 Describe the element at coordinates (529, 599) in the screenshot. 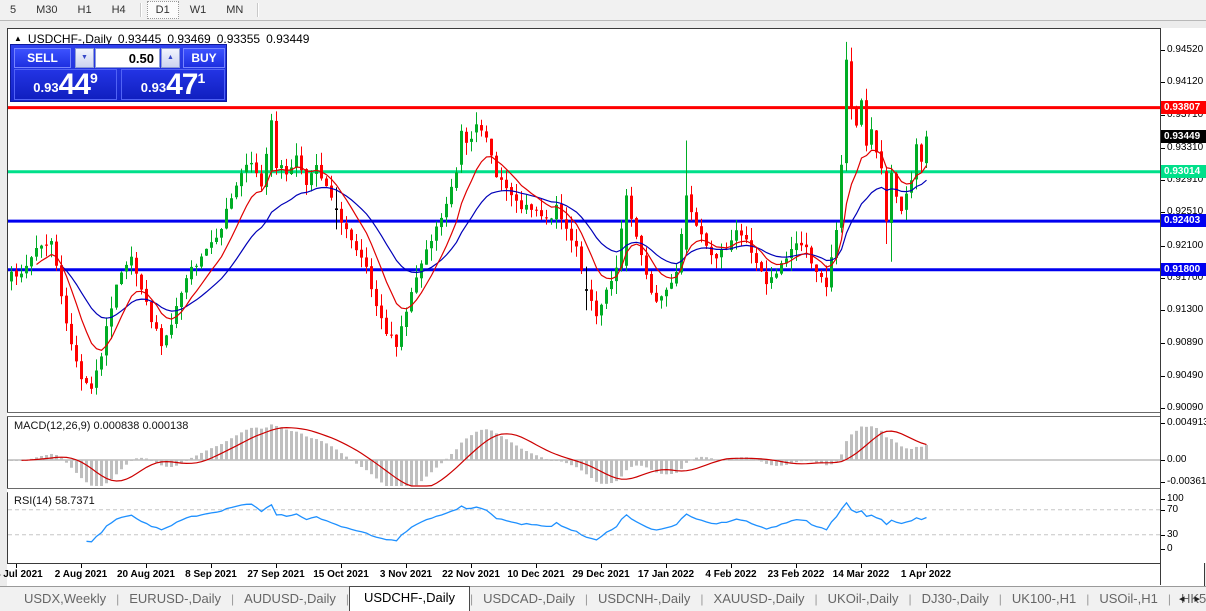

I see `tab-usdcad-daily: USDCAD-,Daily` at that location.